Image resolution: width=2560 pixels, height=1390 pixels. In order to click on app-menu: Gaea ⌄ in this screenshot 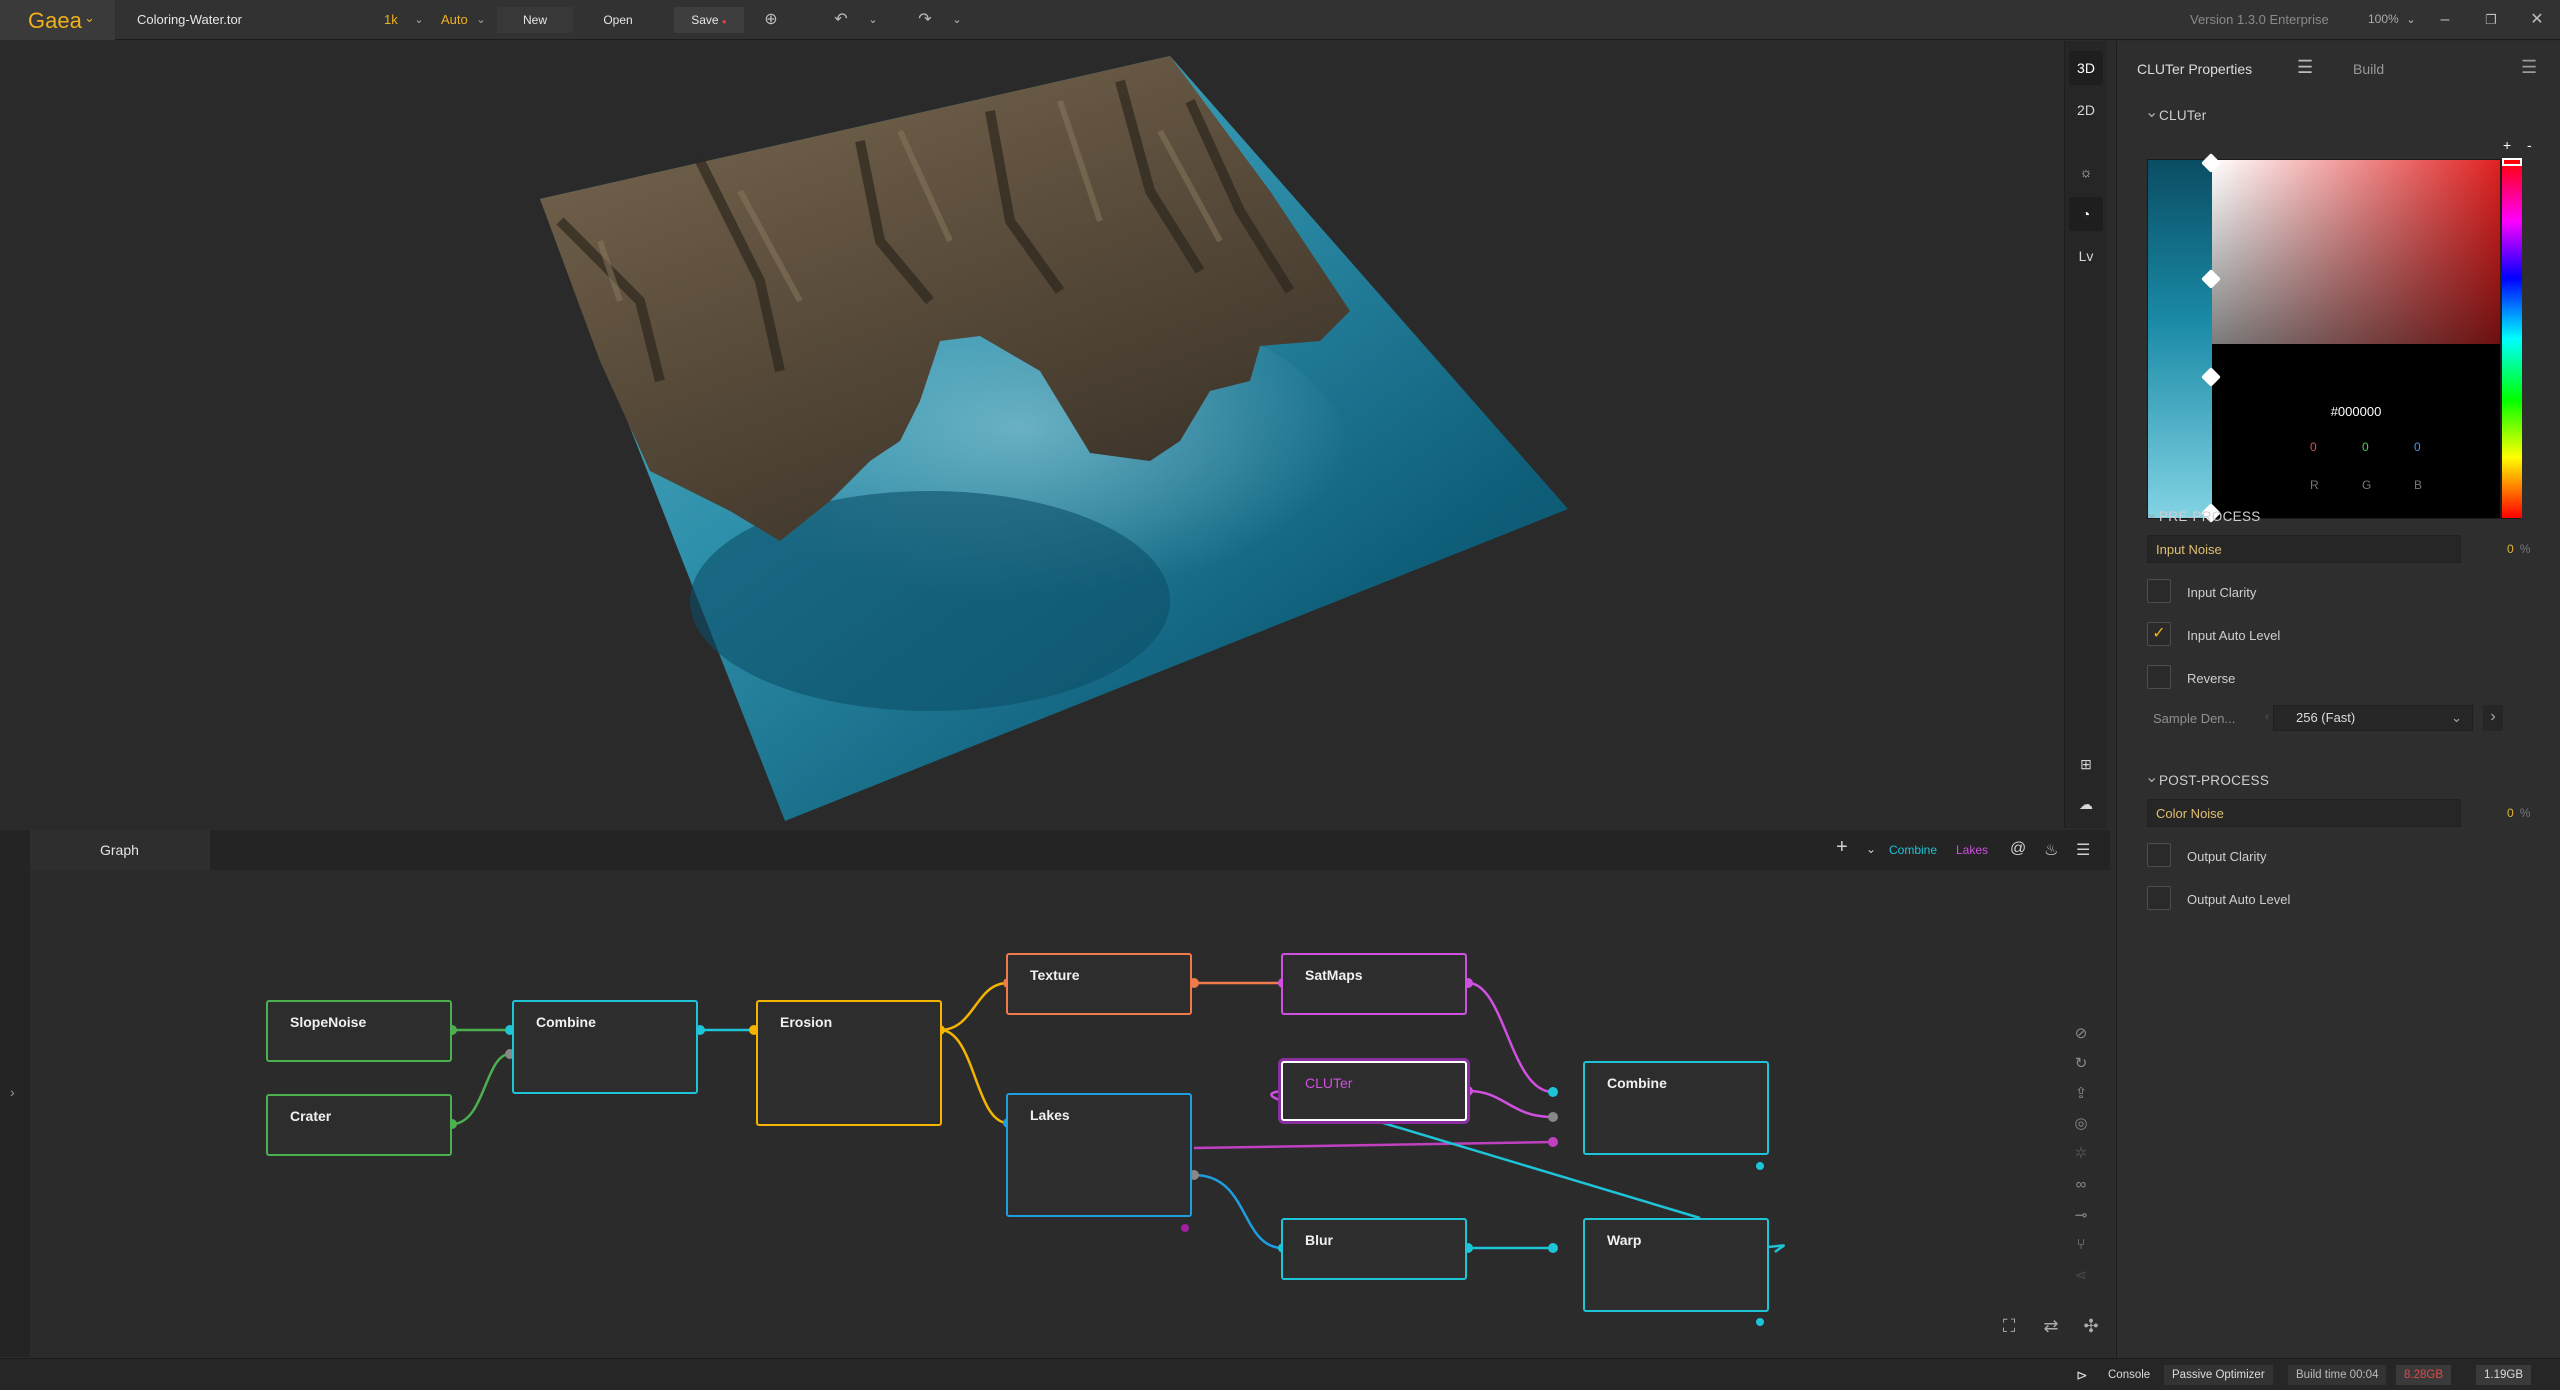, I will do `click(57, 20)`.